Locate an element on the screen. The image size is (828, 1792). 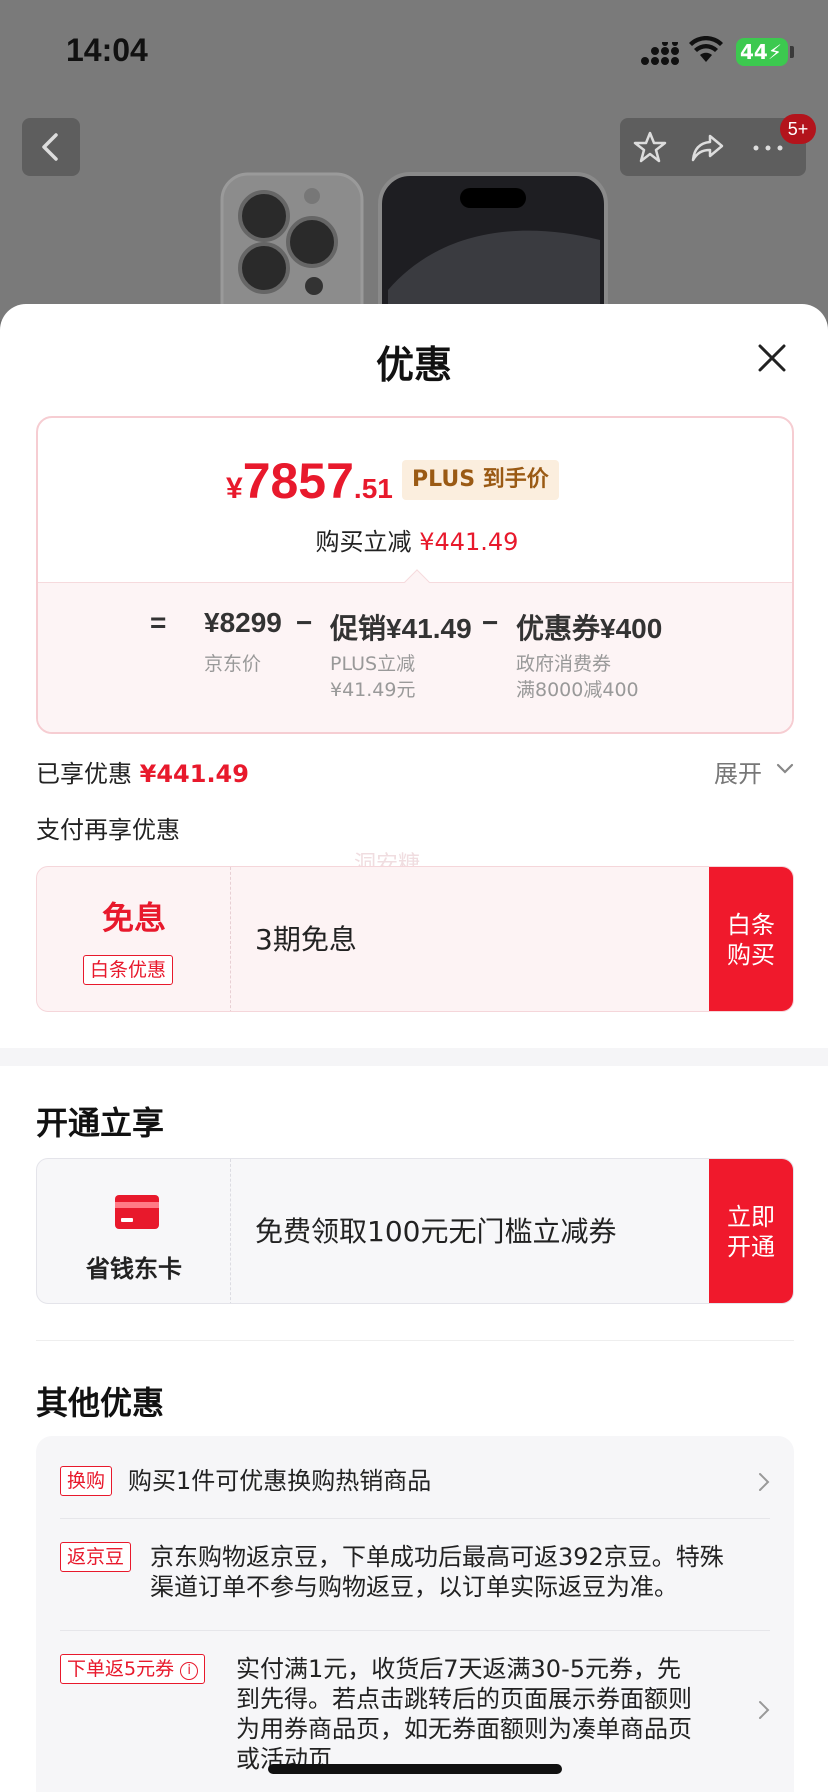
promo-sub-value: ¥41.49元 is located at coordinates (373, 690).